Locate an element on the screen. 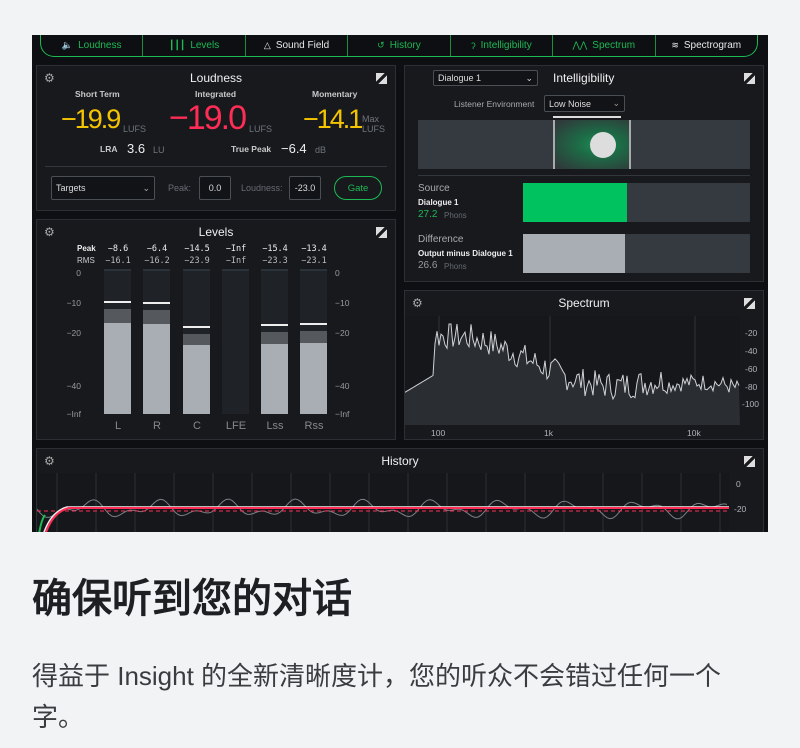  momentary-label: Momentary is located at coordinates (335, 94).